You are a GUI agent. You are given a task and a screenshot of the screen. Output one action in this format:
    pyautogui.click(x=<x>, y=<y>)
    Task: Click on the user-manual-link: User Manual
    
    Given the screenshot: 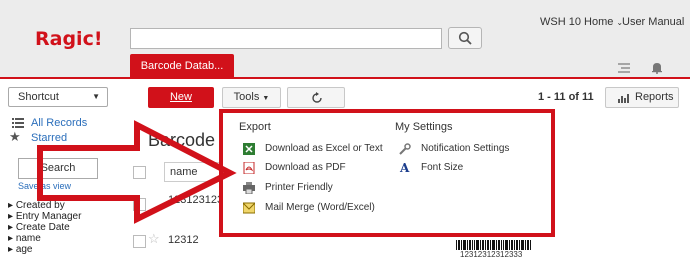 What is the action you would take?
    pyautogui.click(x=653, y=22)
    